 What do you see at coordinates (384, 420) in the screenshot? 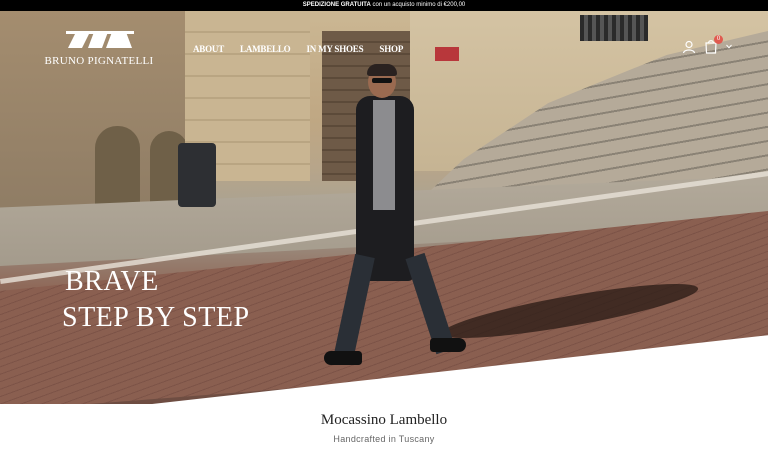
I see `product-title: Mocassino Lambello` at bounding box center [384, 420].